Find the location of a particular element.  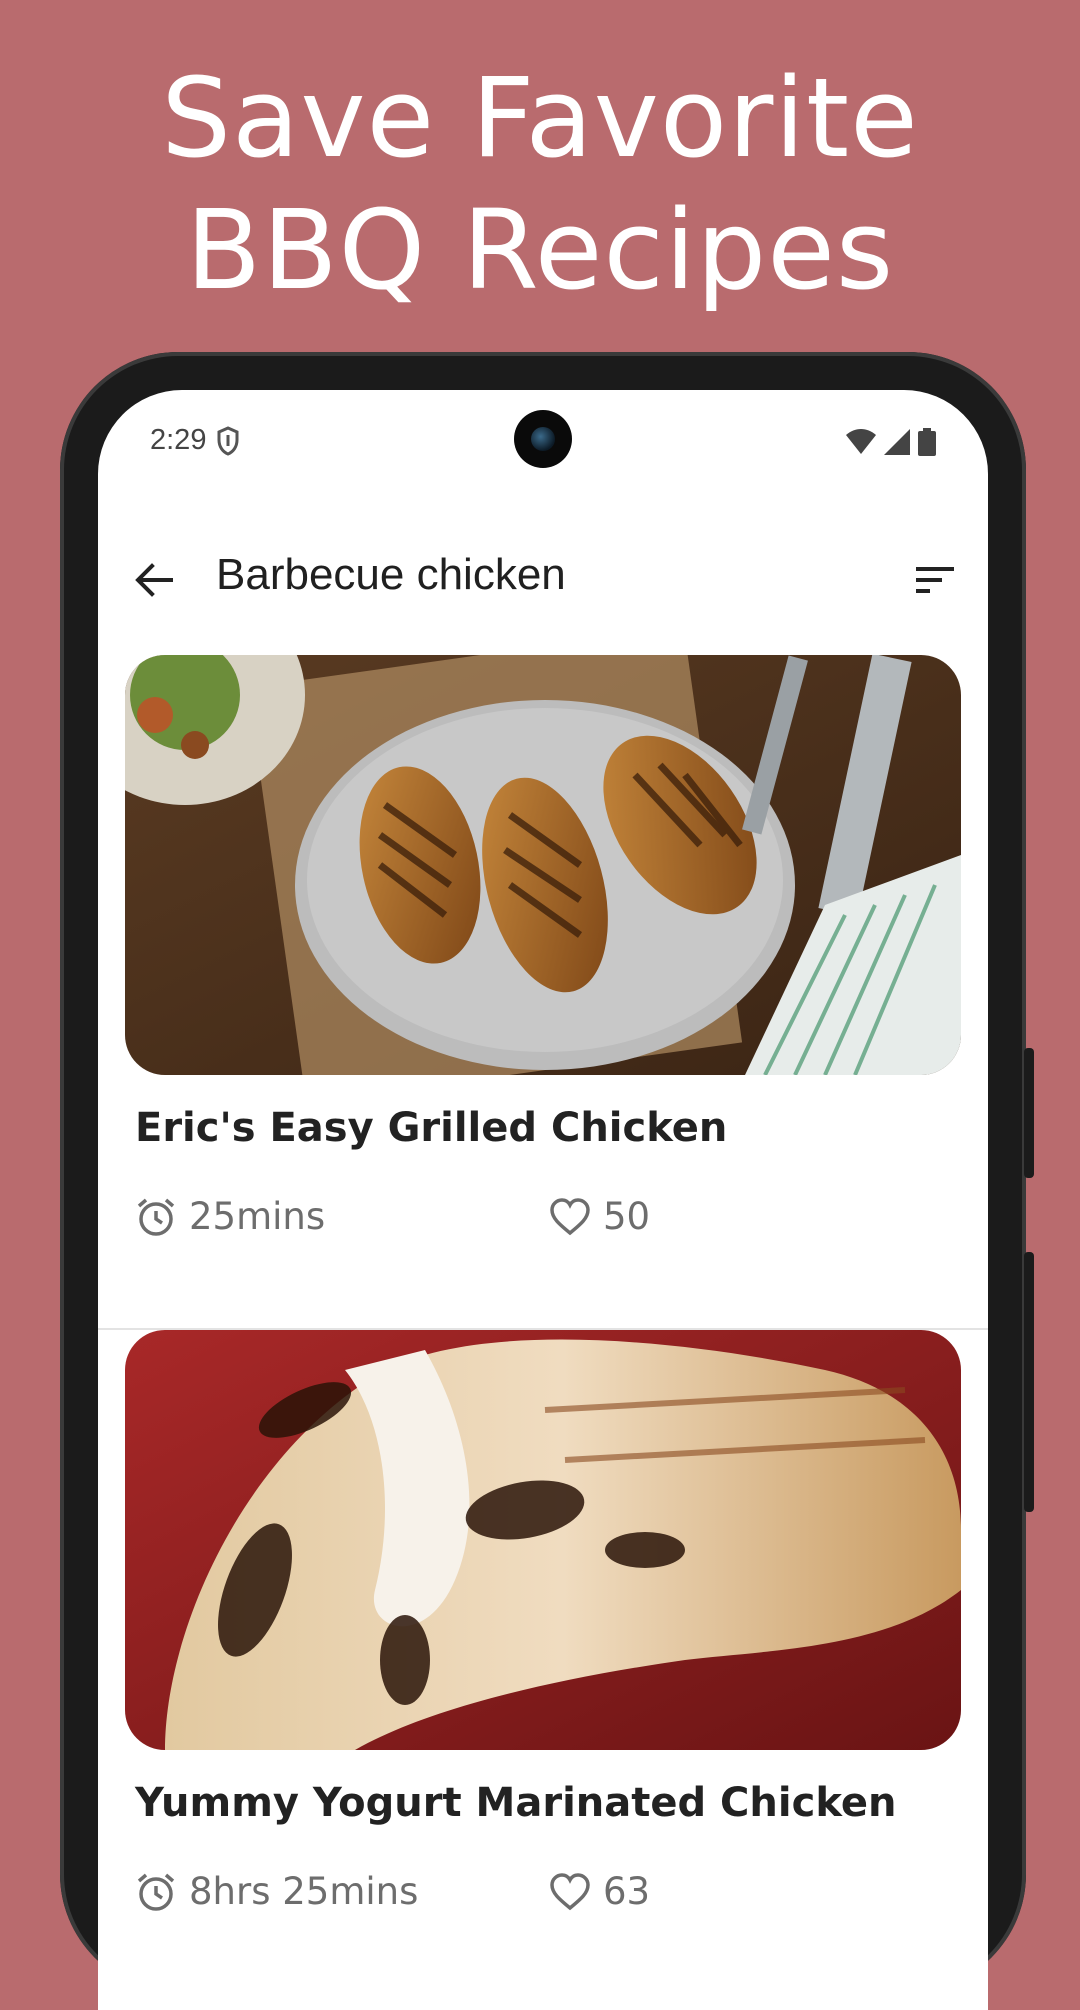

status-time: 2:29 is located at coordinates (178, 440).